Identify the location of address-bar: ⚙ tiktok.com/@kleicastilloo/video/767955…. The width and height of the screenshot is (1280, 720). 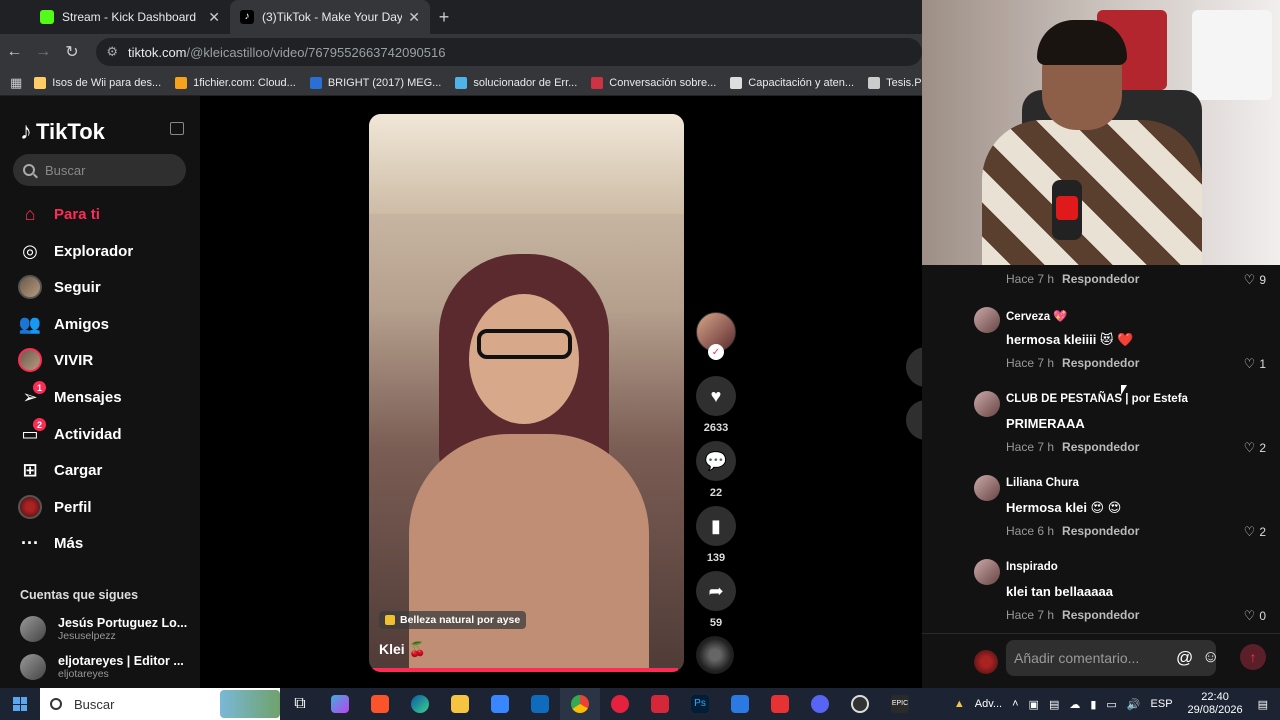
(509, 52).